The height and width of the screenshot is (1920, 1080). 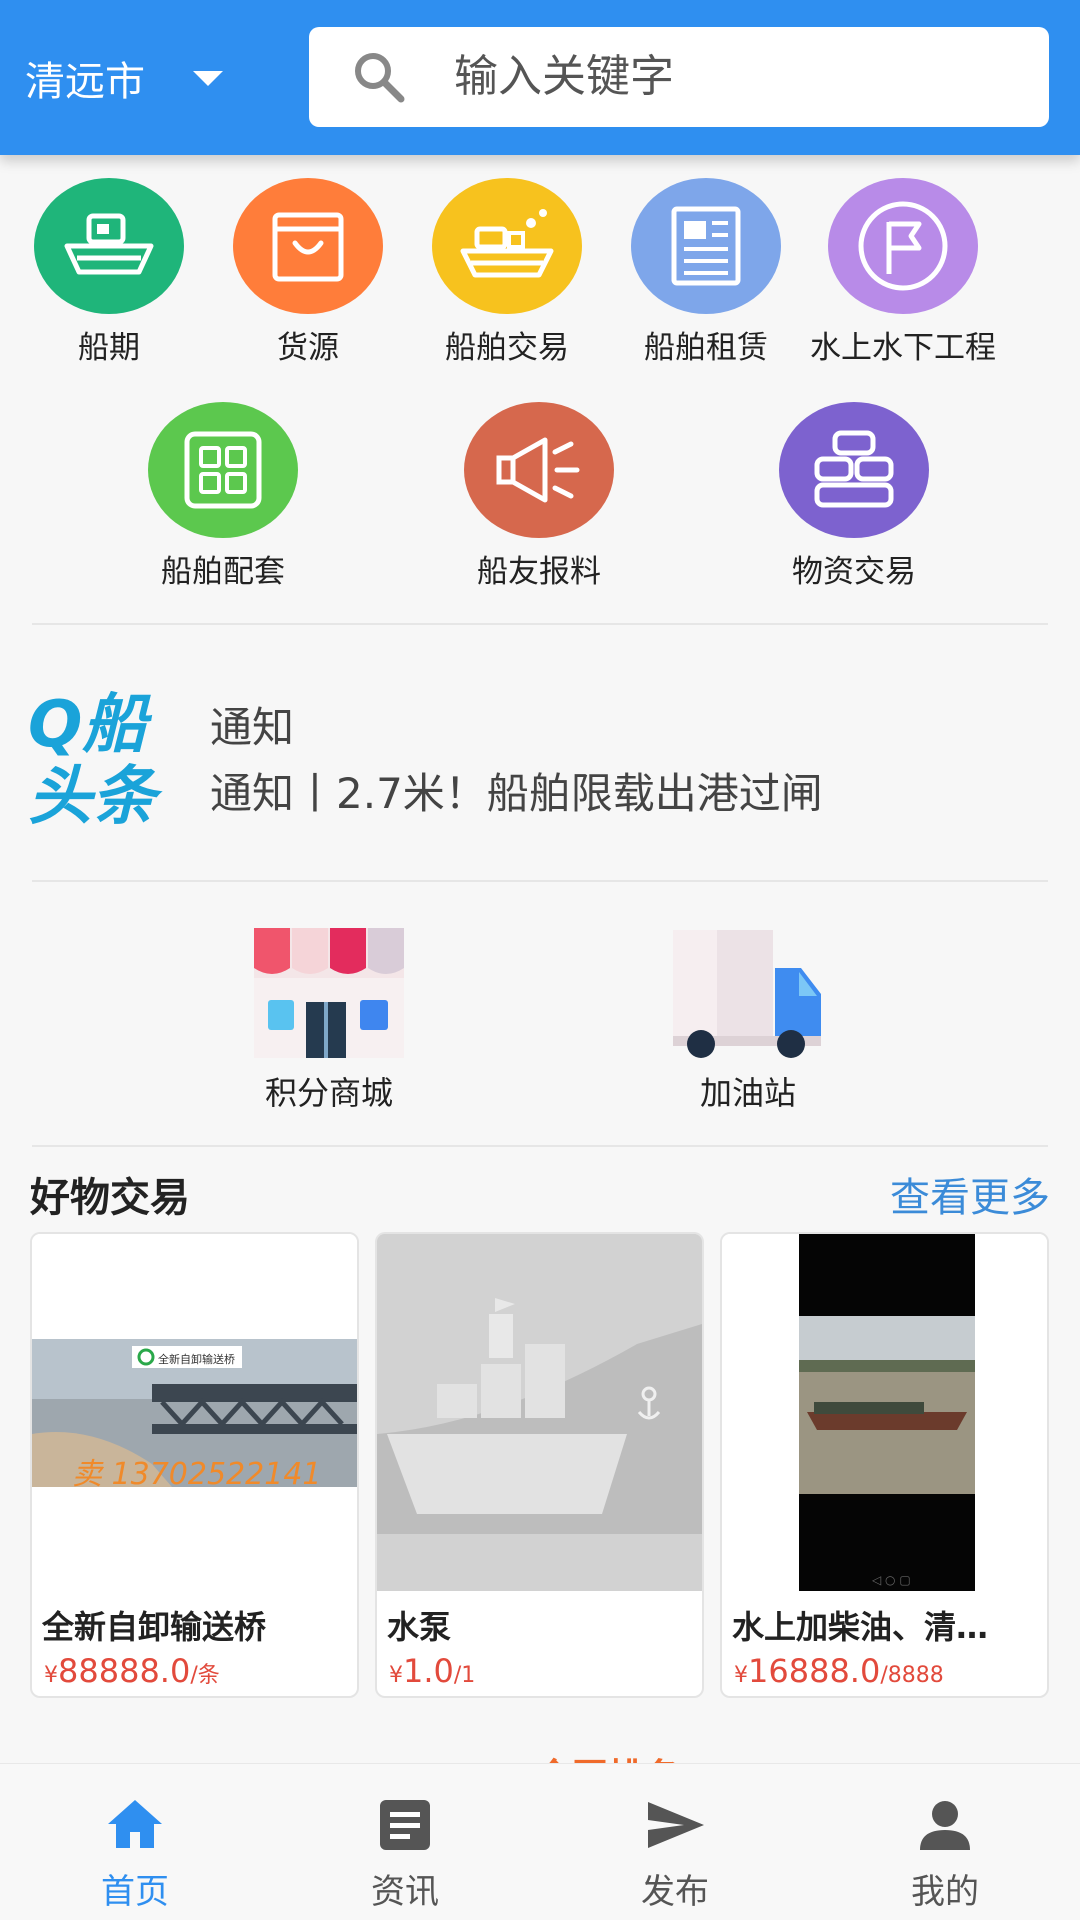 I want to click on svg-text: 卖 13702522141, so click(x=197, y=1474).